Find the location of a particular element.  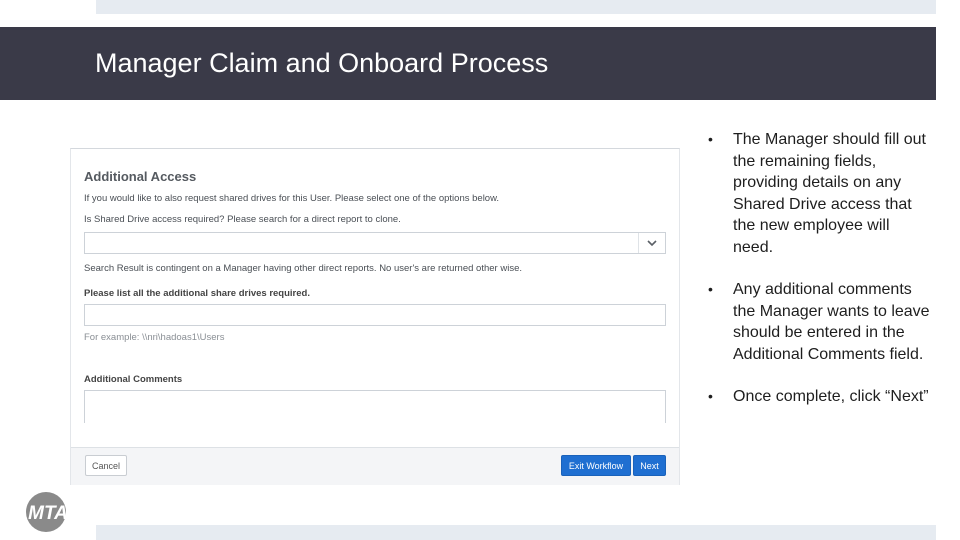

share-drives-input is located at coordinates (375, 315).